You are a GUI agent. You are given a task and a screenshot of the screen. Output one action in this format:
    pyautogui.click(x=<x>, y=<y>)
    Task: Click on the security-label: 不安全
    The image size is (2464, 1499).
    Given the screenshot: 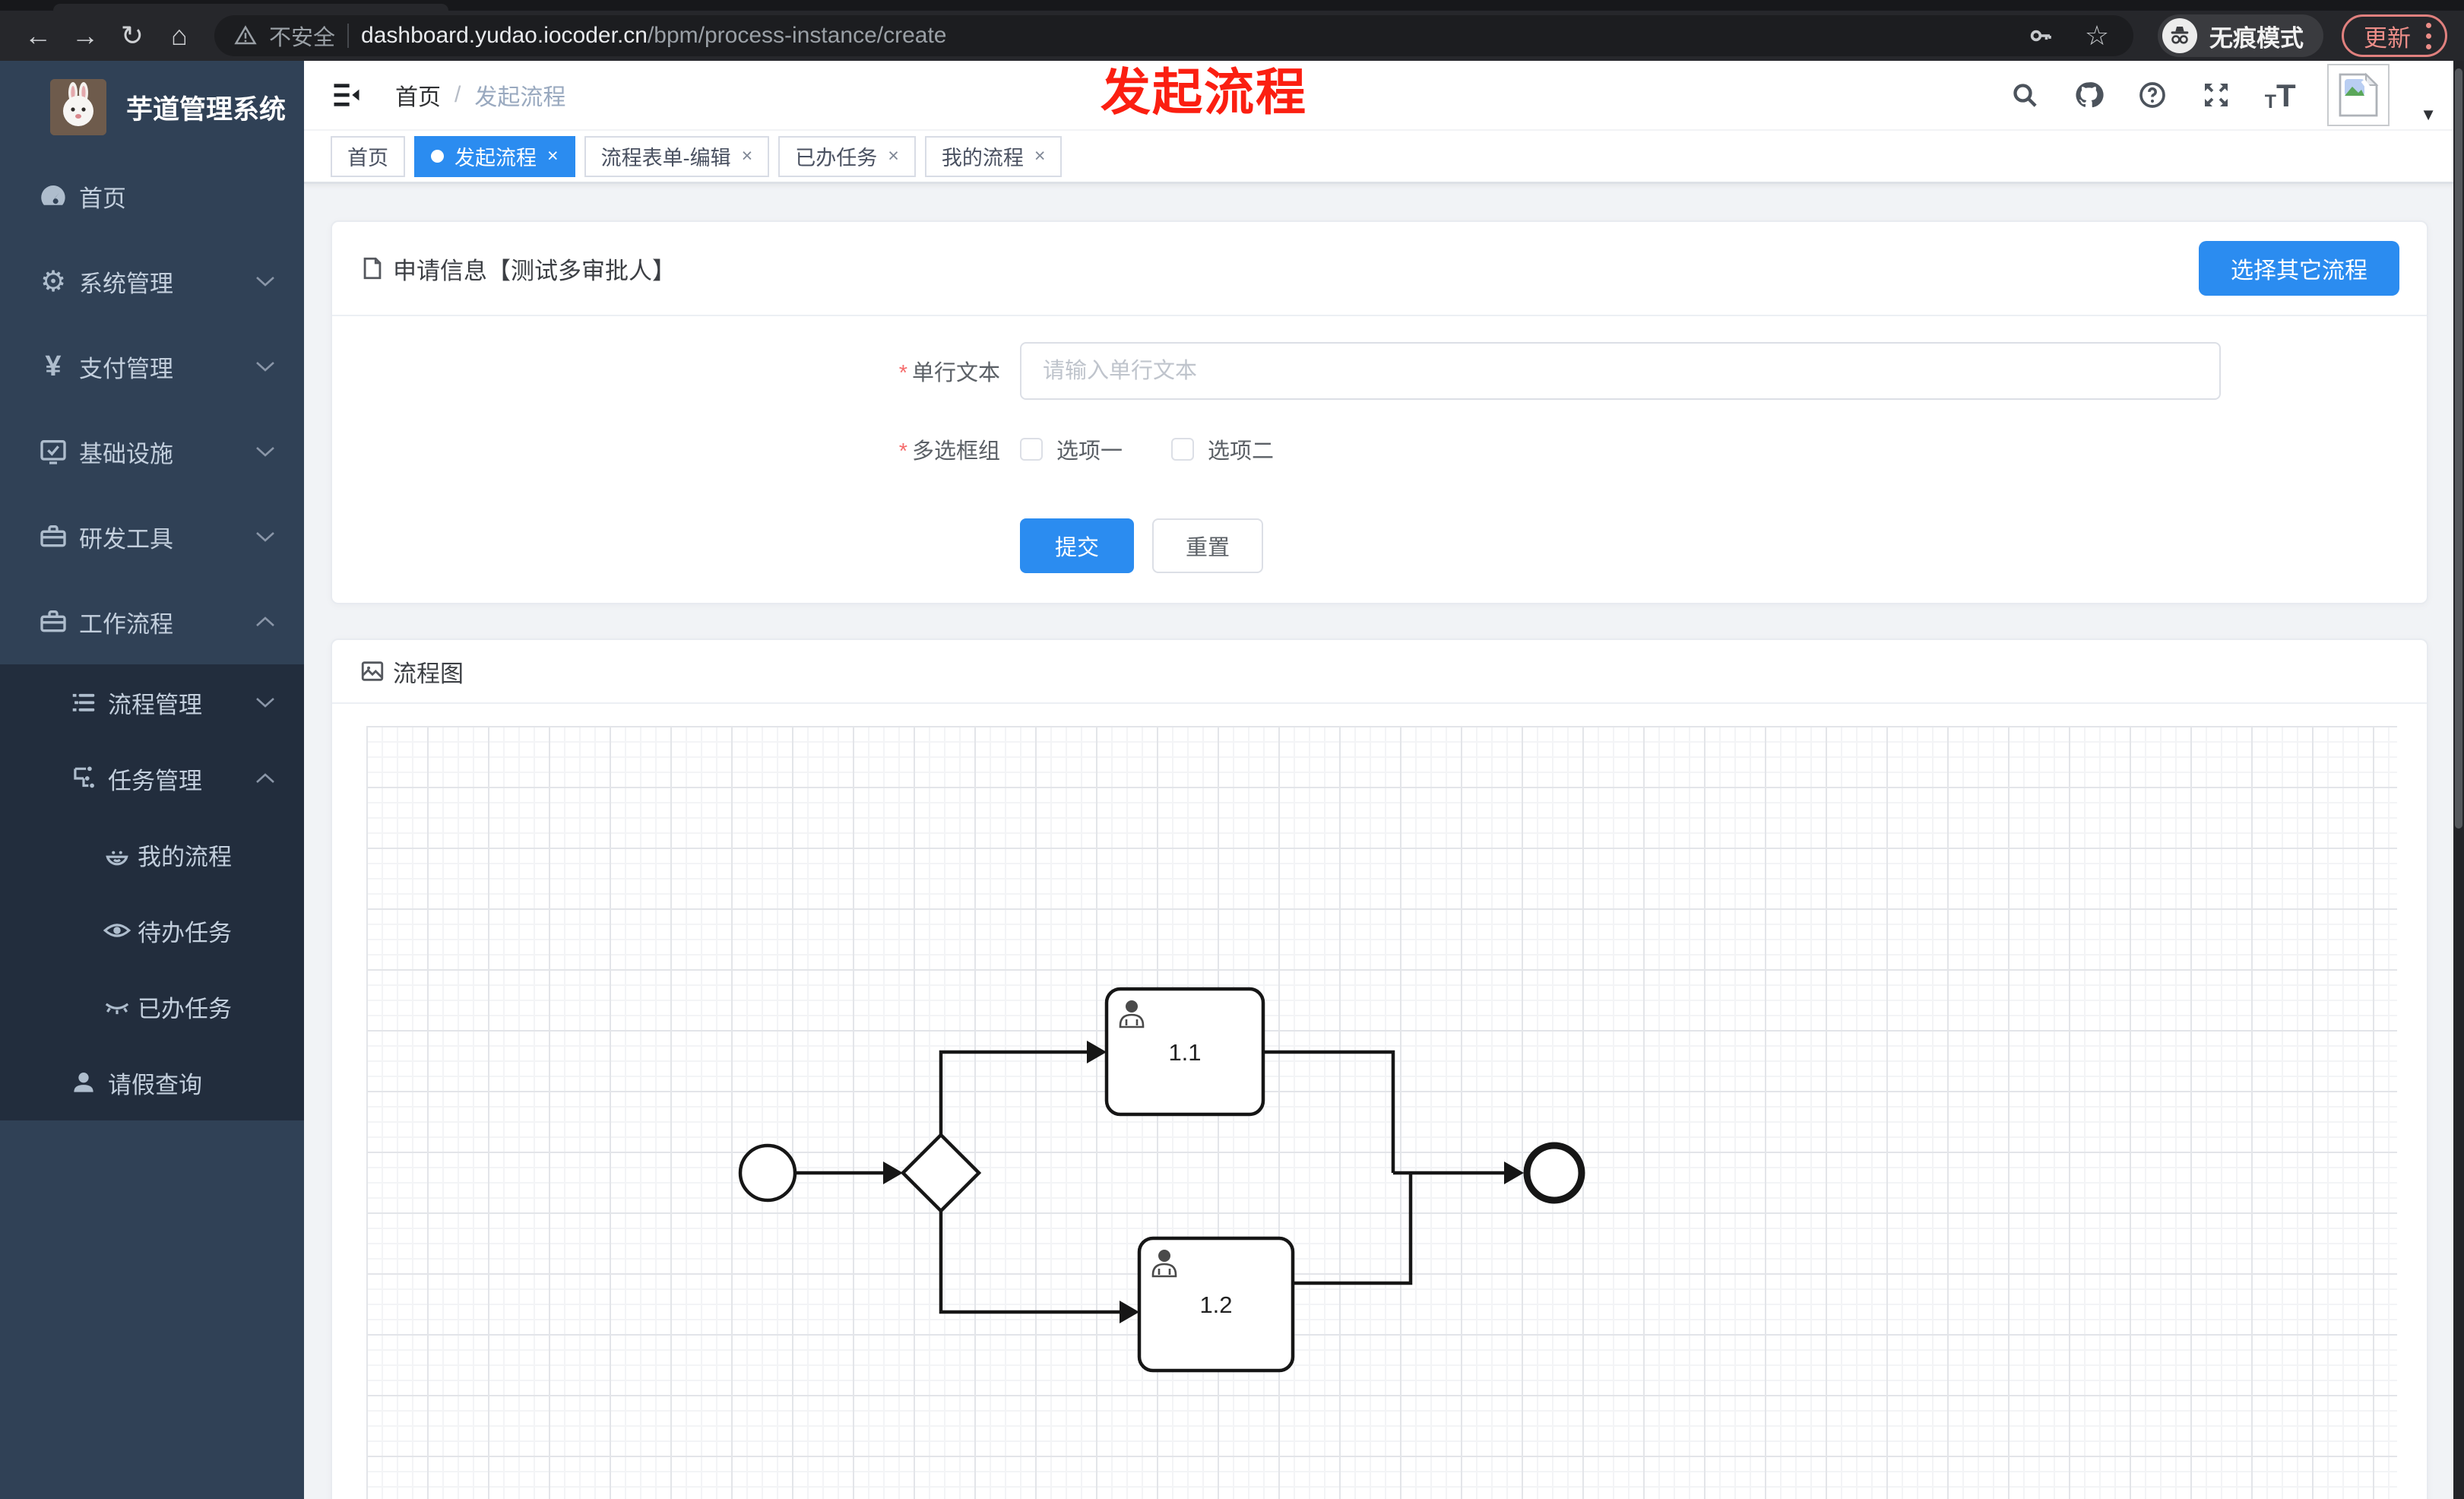 What is the action you would take?
    pyautogui.click(x=302, y=38)
    